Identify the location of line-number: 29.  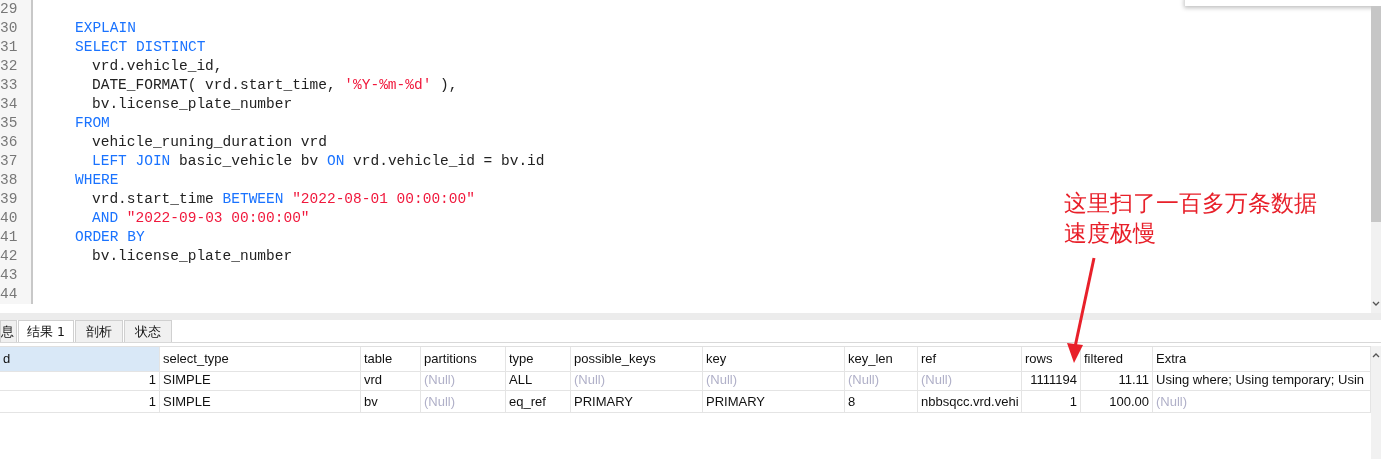
(16, 9).